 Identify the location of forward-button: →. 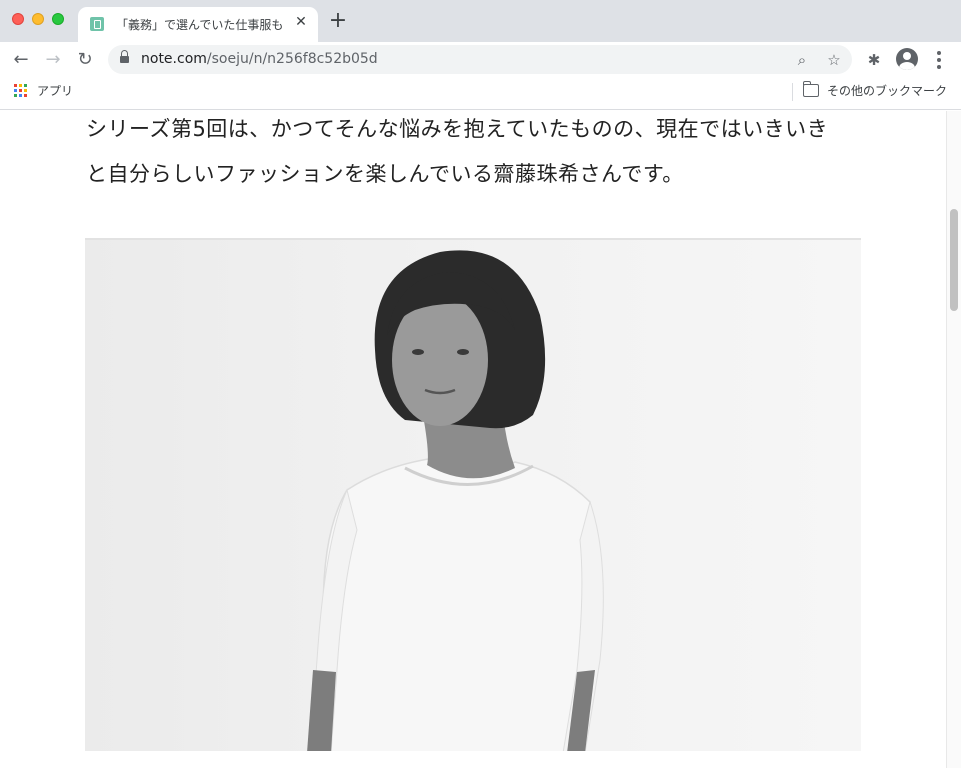
(53, 60).